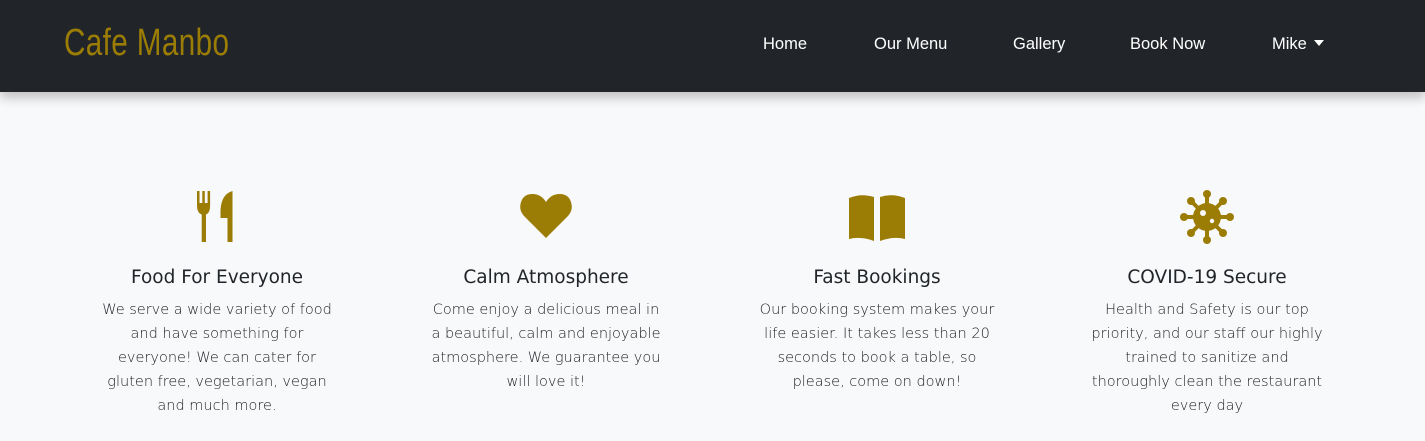 The width and height of the screenshot is (1425, 441). Describe the element at coordinates (217, 217) in the screenshot. I see `utensils-icon` at that location.